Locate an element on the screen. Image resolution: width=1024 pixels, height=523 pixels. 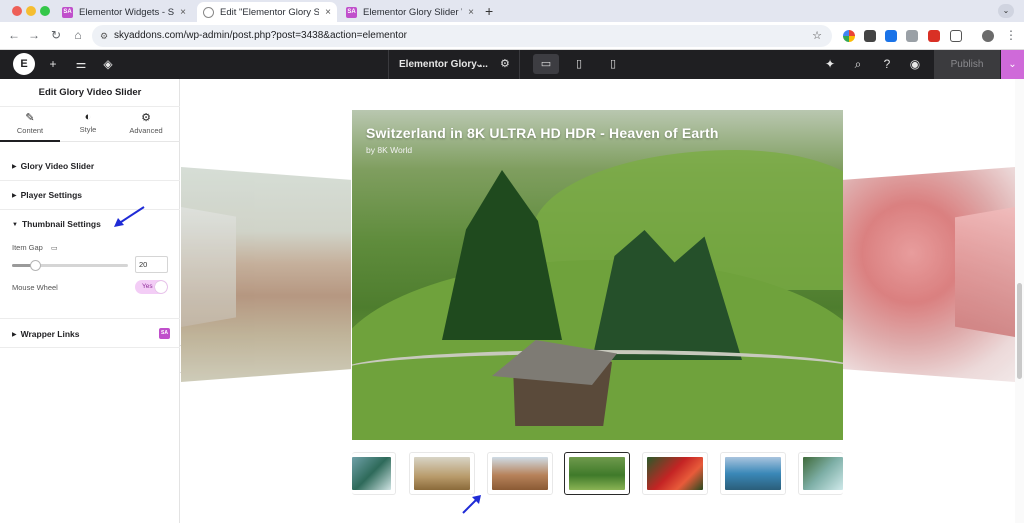
site-settings-icon: ⚌ is located at coordinates (81, 64).